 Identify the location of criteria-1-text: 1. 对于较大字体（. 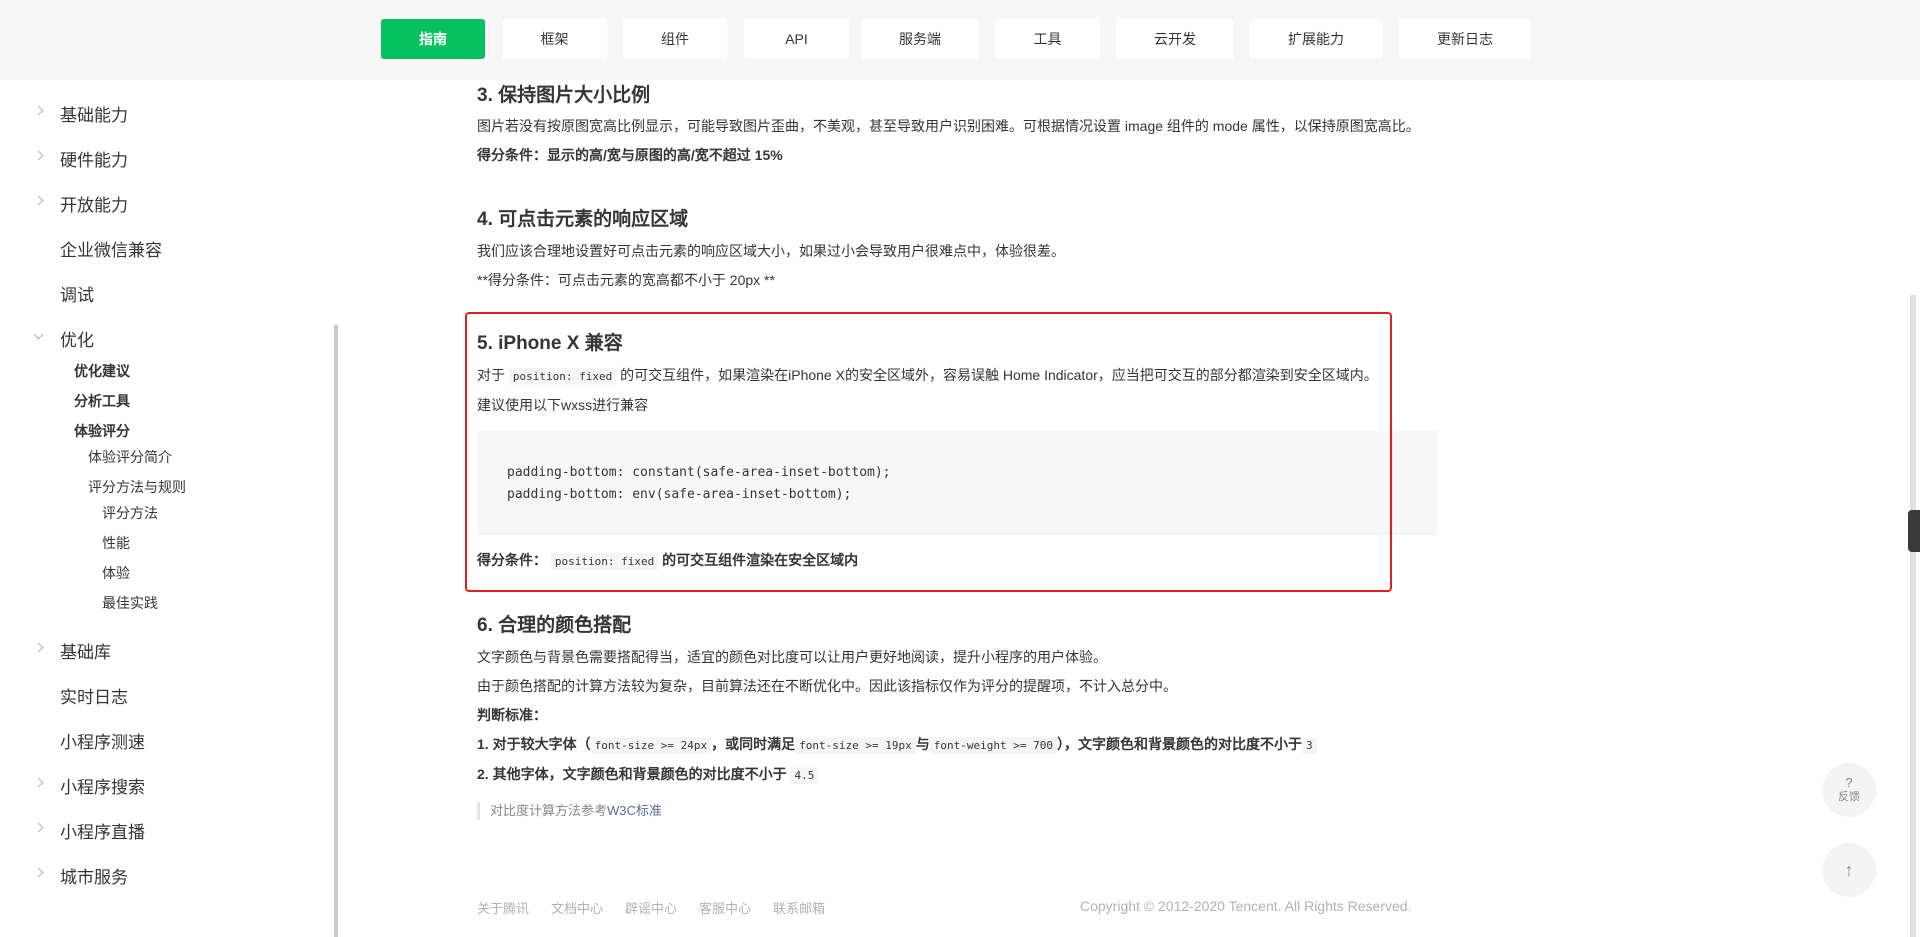
(534, 744).